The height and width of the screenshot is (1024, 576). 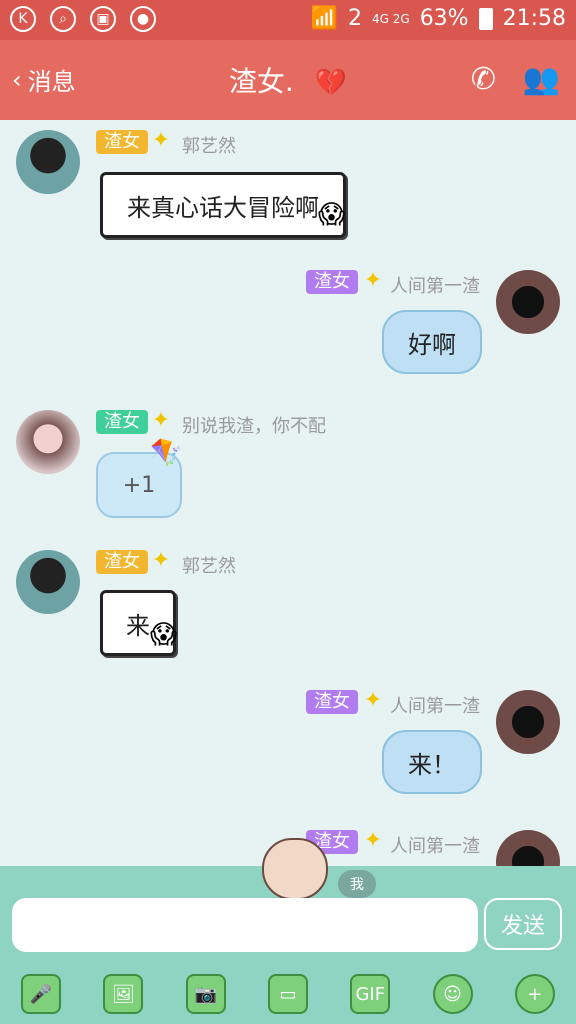 What do you see at coordinates (331, 83) in the screenshot?
I see `broken-heart-icon: 💔` at bounding box center [331, 83].